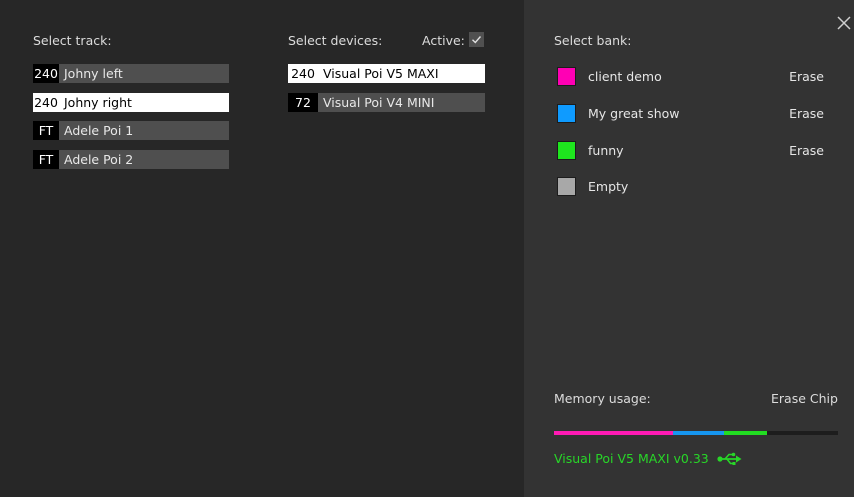 This screenshot has width=854, height=497. I want to click on bank-item: client demo Erase, so click(692, 77).